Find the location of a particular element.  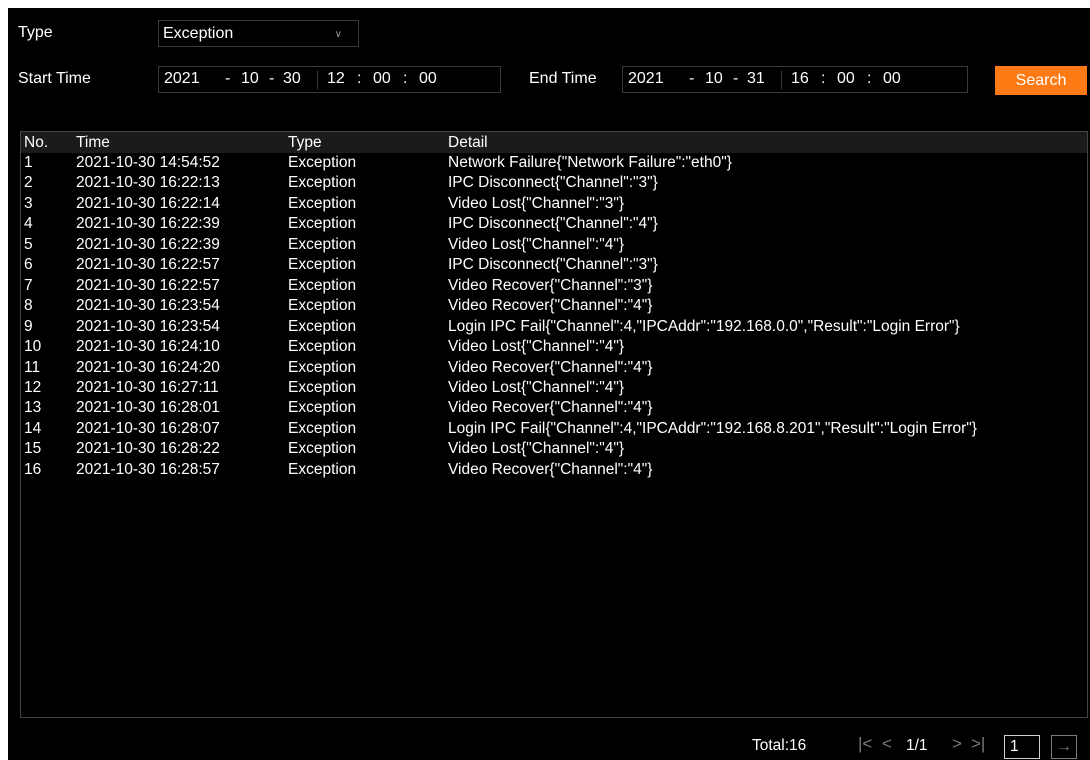

cell-time: 2021-10-30 16:22:13 is located at coordinates (148, 183).